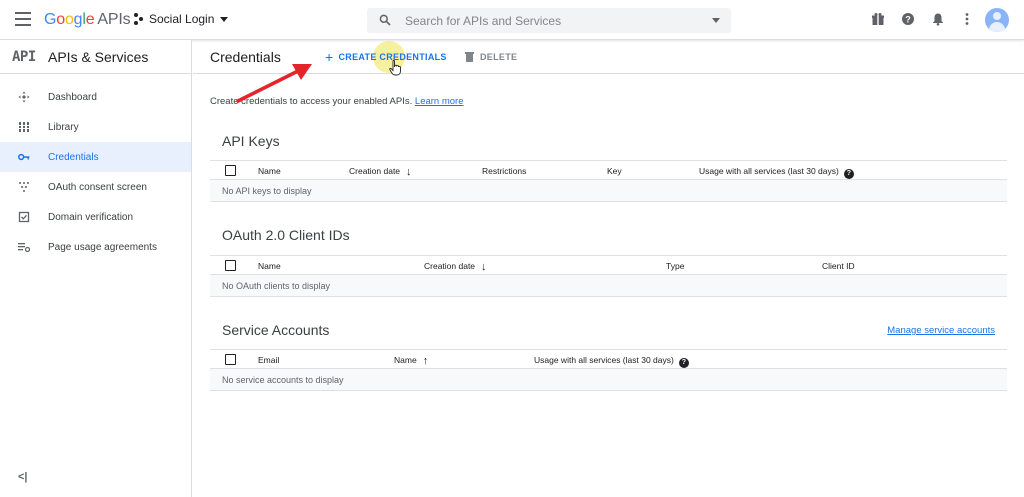 This screenshot has width=1024, height=497. I want to click on domain-icon, so click(24, 217).